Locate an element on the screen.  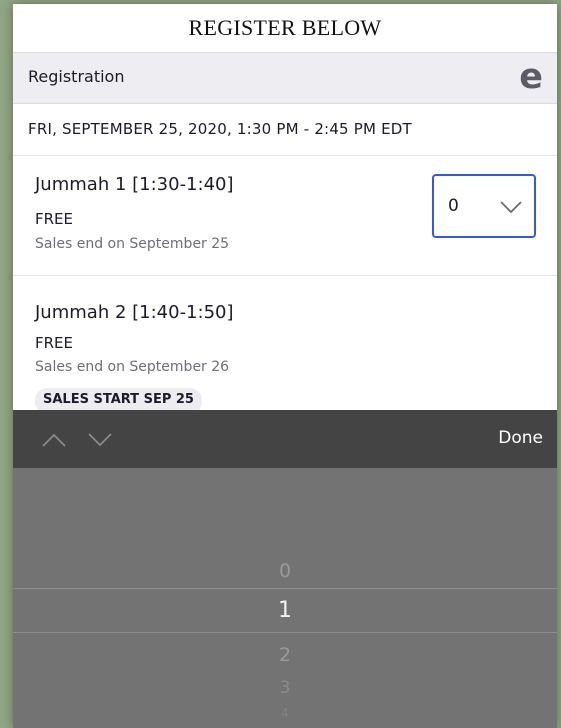
picker-option-0: 0 is located at coordinates (285, 571).